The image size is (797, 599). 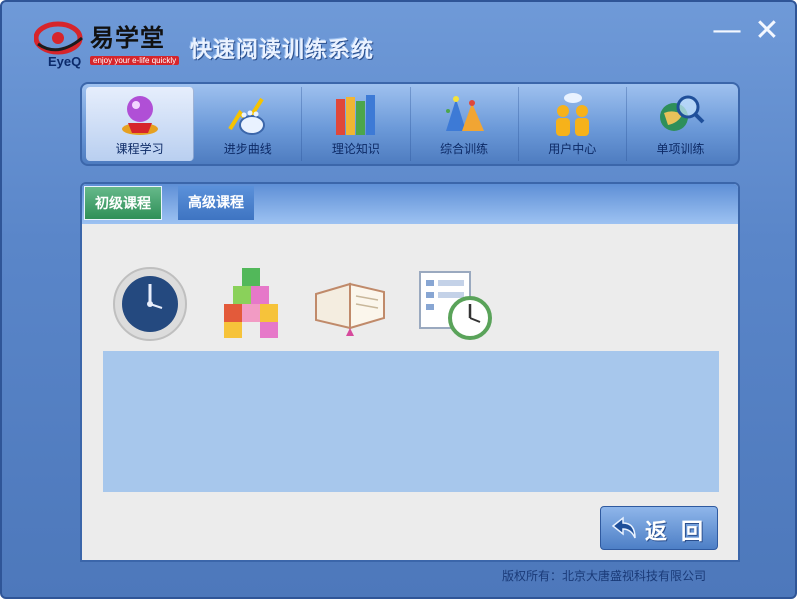 What do you see at coordinates (604, 576) in the screenshot?
I see `copyright-text: 版权所有：北京大唐盛视科技有限公司` at bounding box center [604, 576].